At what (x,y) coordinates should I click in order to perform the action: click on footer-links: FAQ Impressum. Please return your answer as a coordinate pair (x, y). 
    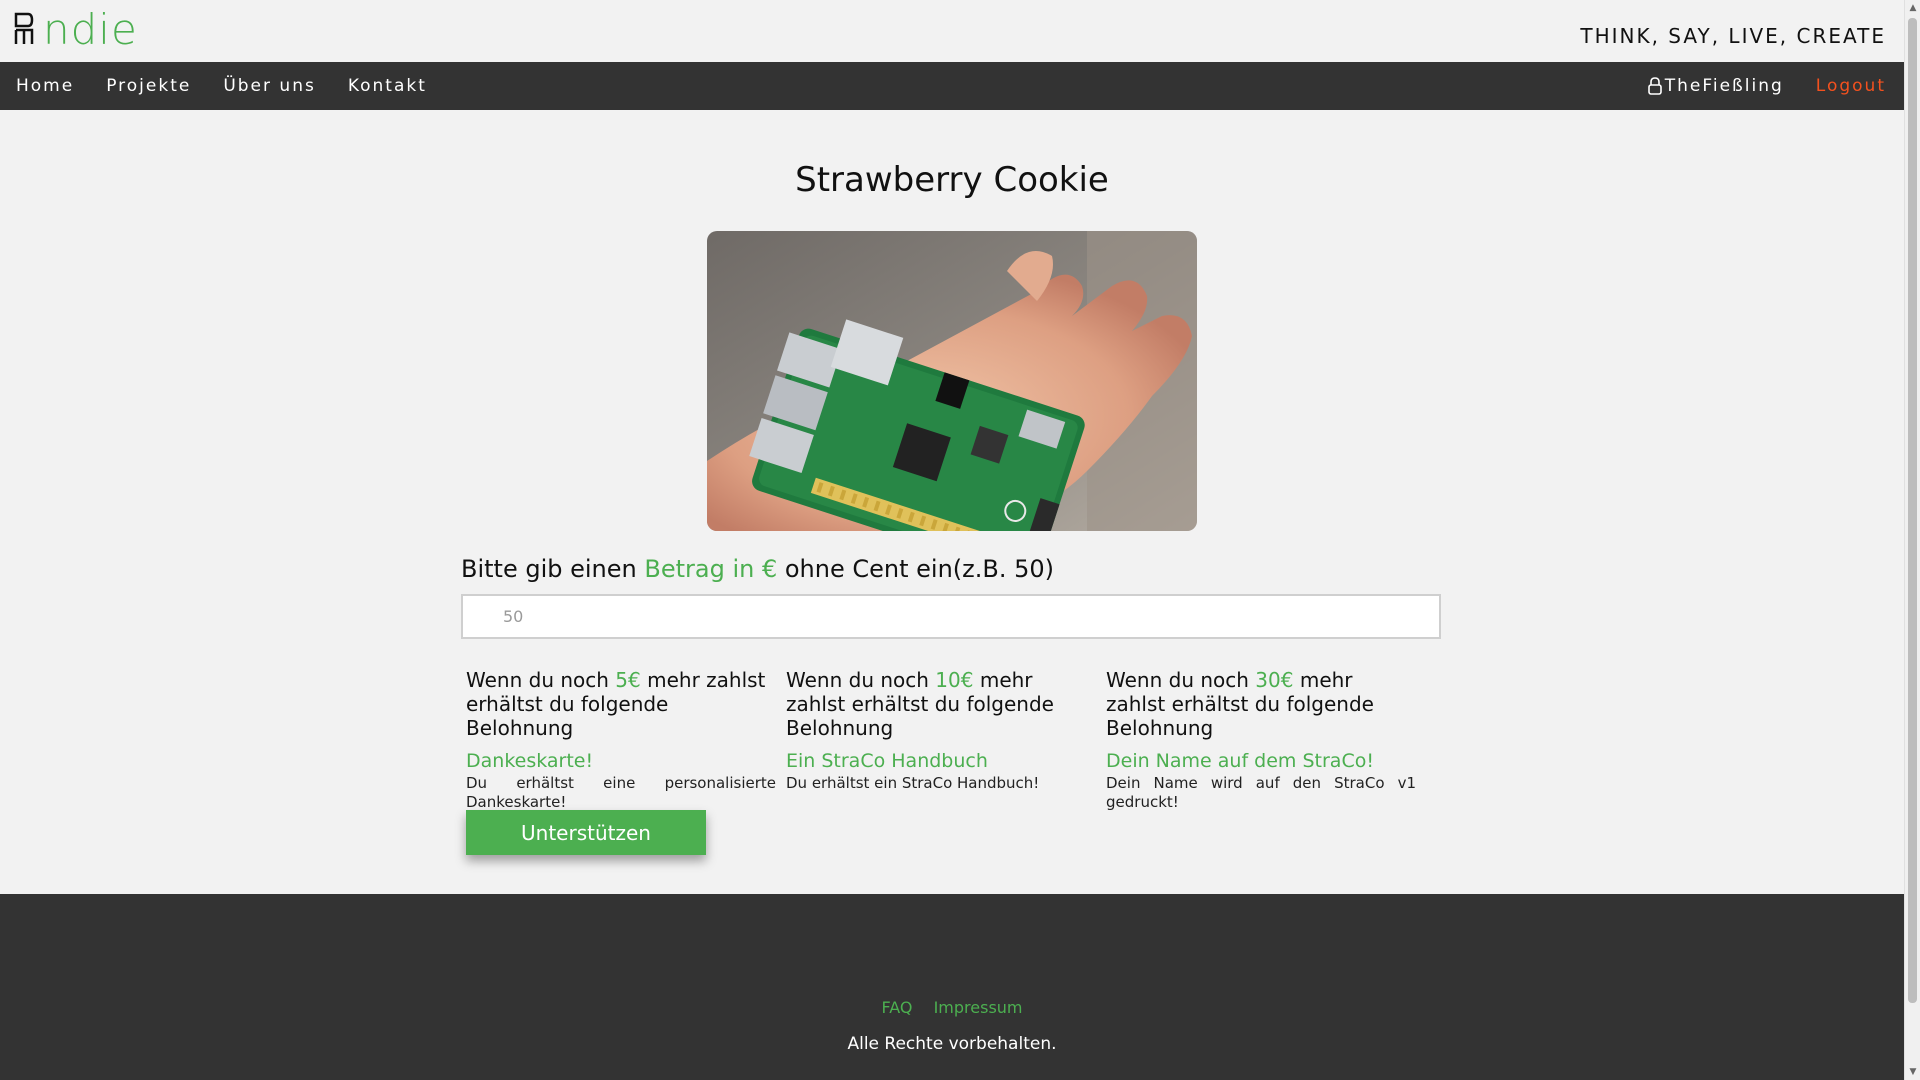
    Looking at the image, I should click on (952, 1007).